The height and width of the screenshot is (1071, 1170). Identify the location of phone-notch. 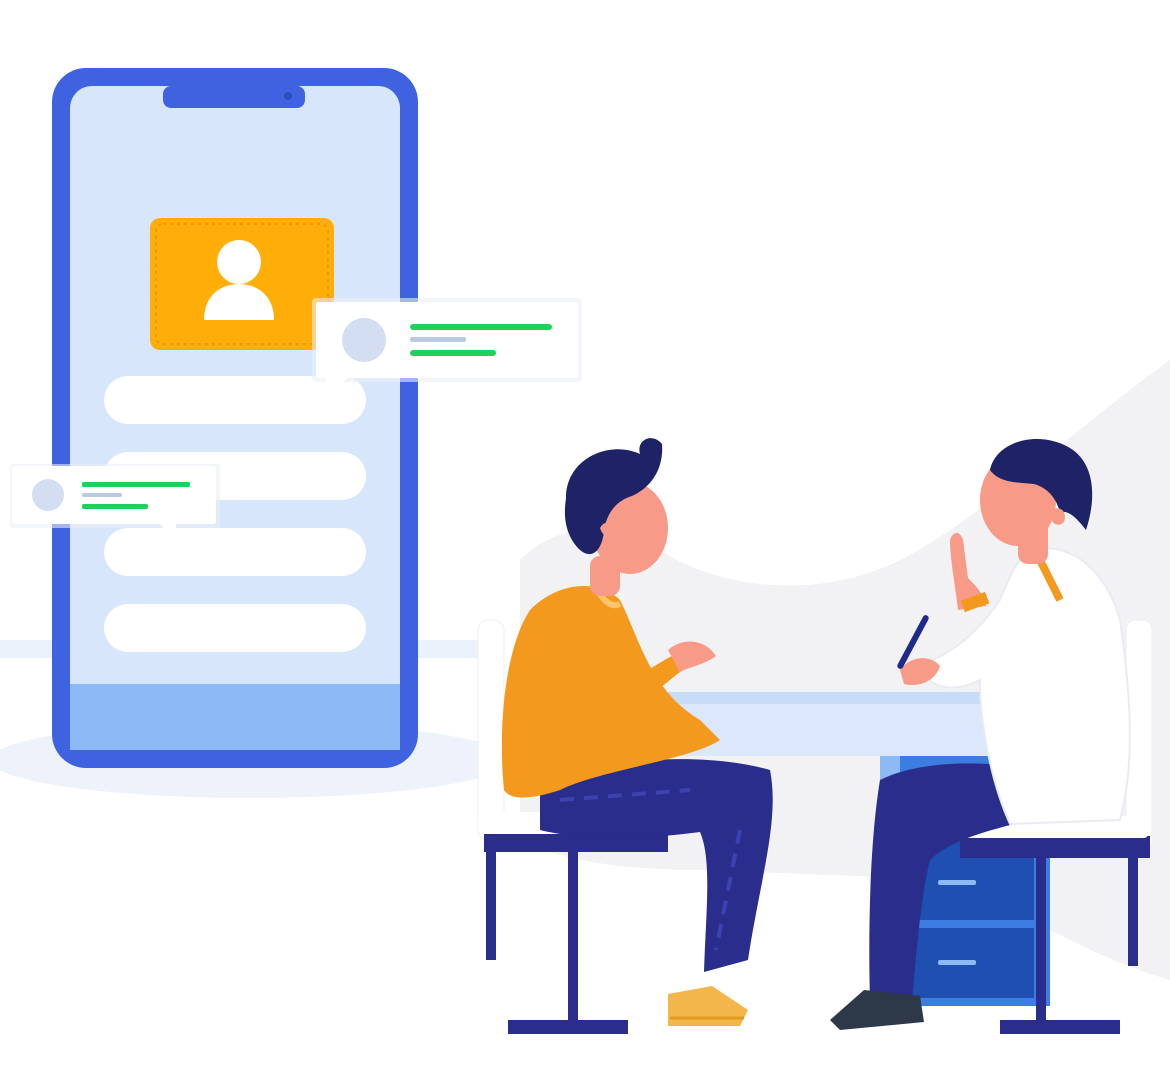
(234, 97).